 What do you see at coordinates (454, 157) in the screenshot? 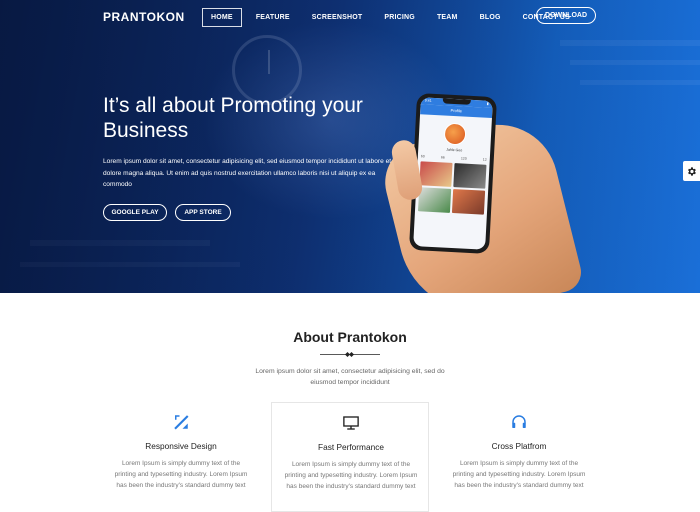
I see `profile-stats: 60 66 120 12` at bounding box center [454, 157].